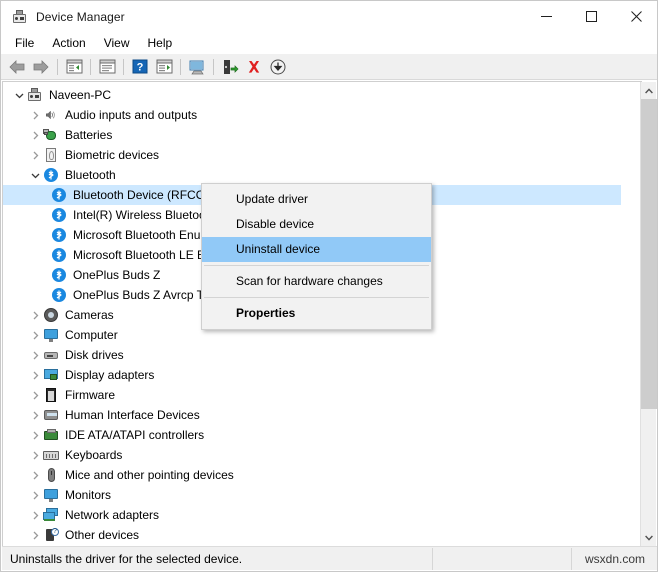 Image resolution: width=658 pixels, height=572 pixels. Describe the element at coordinates (112, 155) in the screenshot. I see `tree-item-label: Biometric devices` at that location.